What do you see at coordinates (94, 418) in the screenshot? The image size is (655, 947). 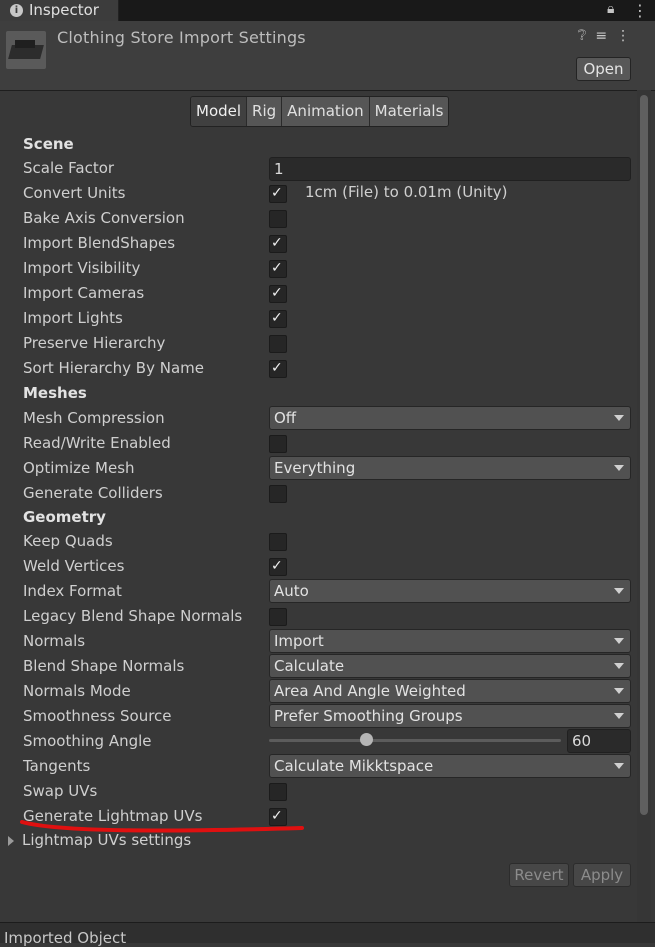 I see `label-mesh-compression: Mesh Compression` at bounding box center [94, 418].